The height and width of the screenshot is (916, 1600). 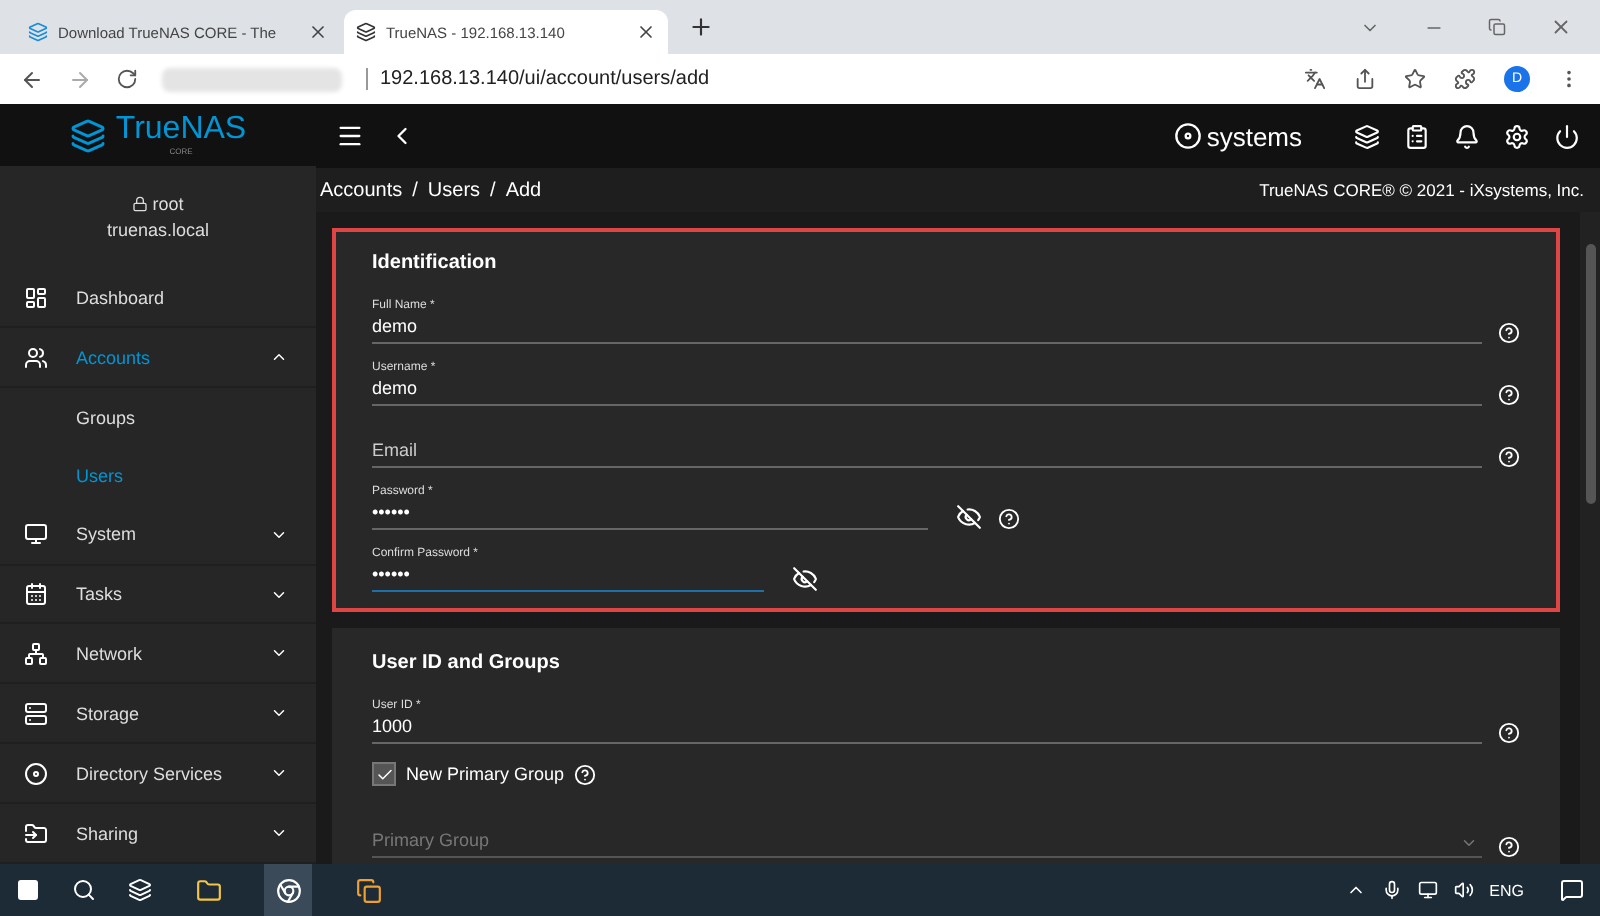 I want to click on reload-icon, so click(x=127, y=79).